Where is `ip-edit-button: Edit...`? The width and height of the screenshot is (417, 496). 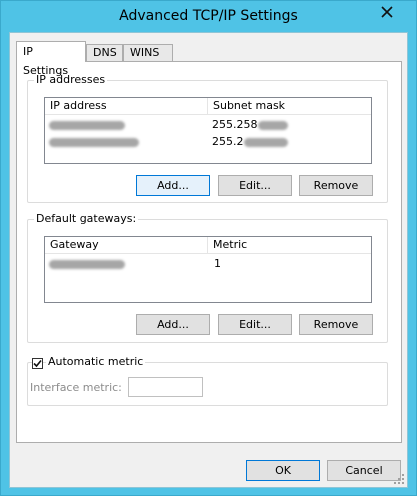
ip-edit-button: Edit... is located at coordinates (255, 185).